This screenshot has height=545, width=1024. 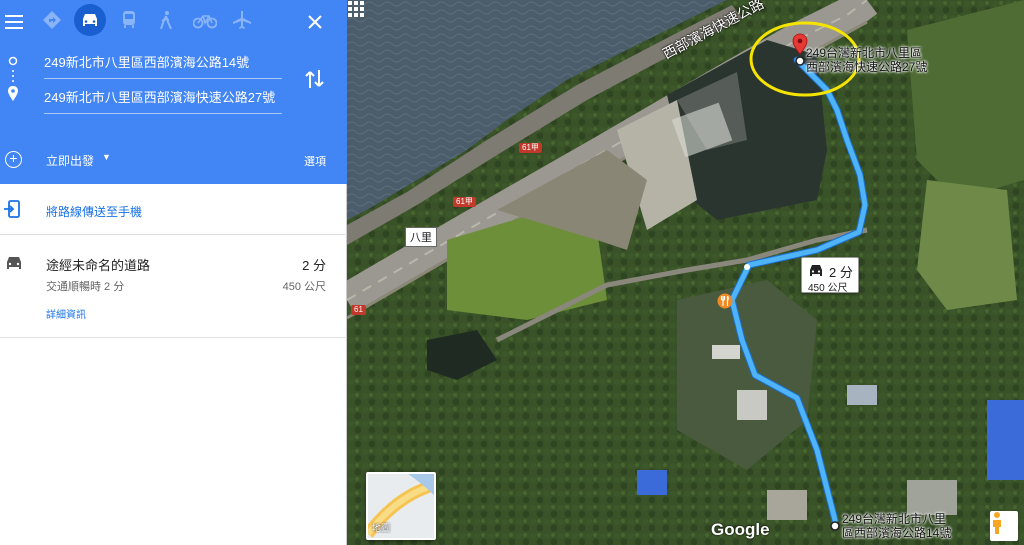 What do you see at coordinates (314, 265) in the screenshot?
I see `route-time: 2 分` at bounding box center [314, 265].